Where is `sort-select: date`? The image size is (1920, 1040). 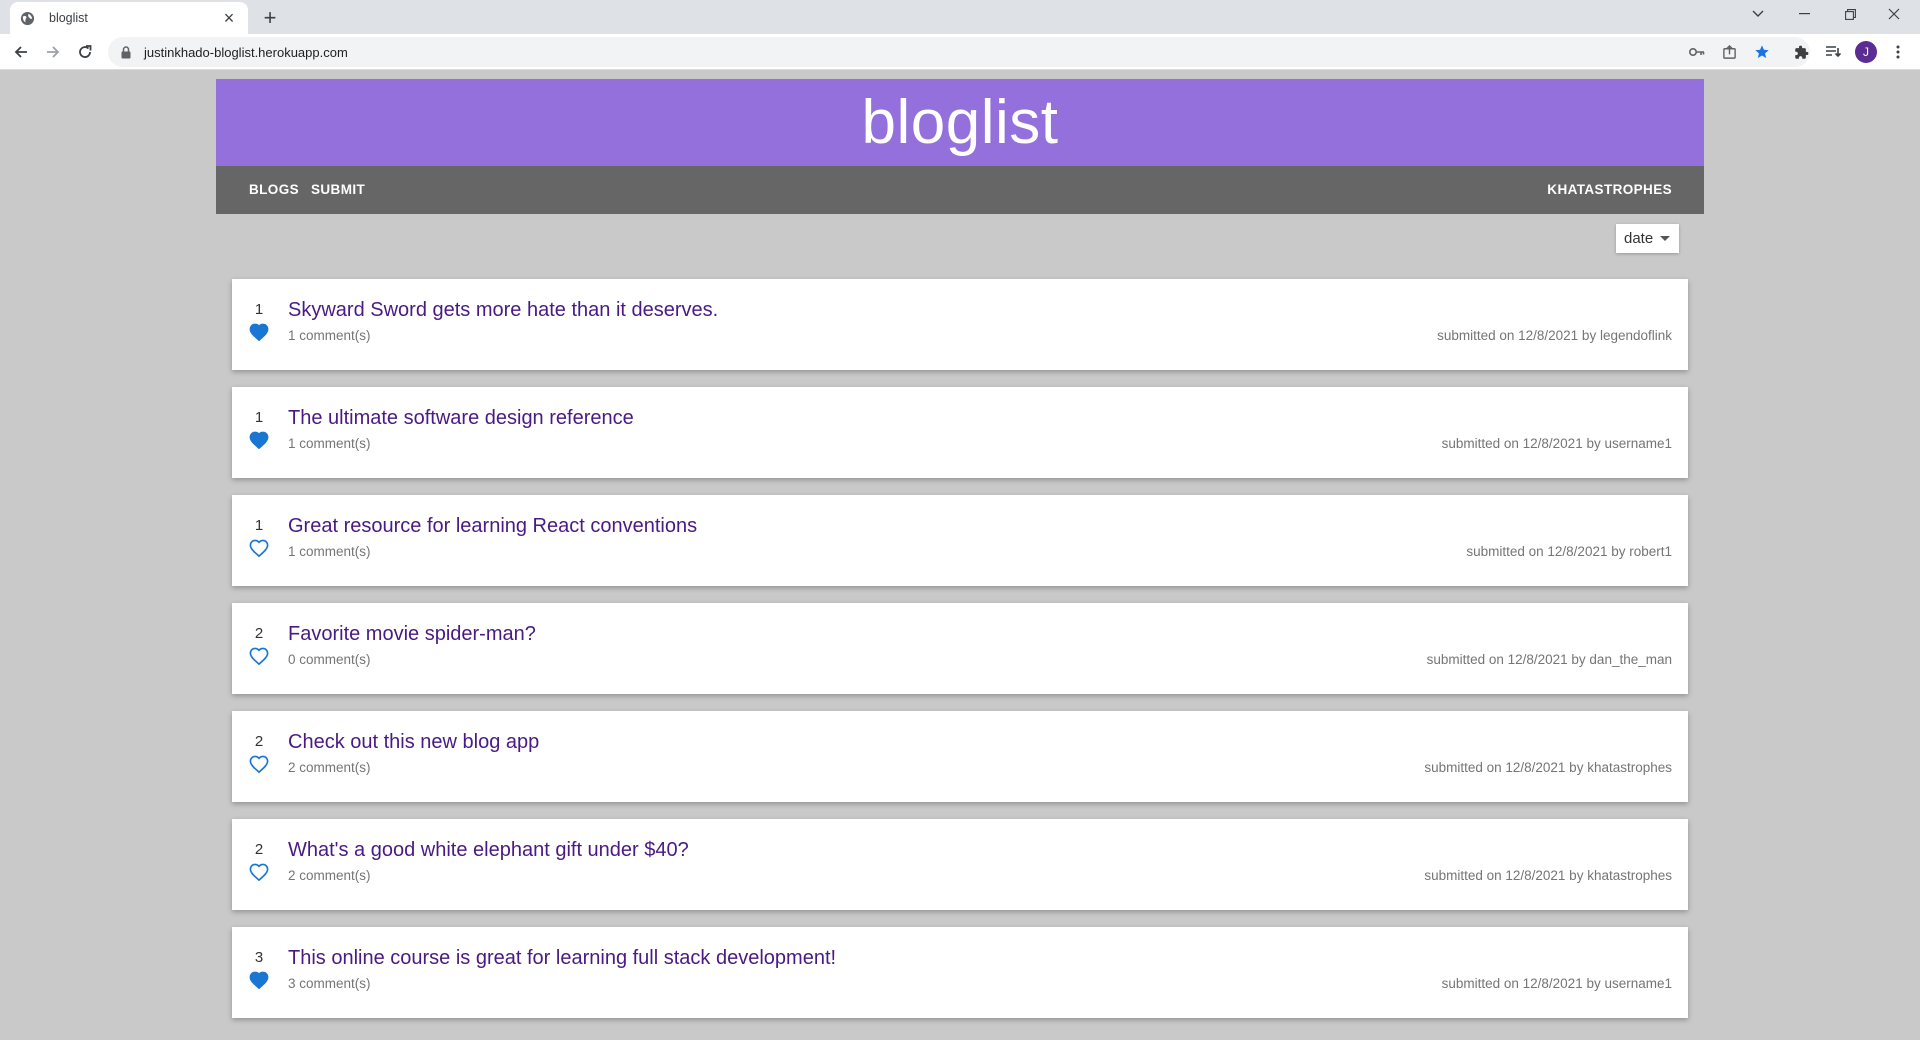
sort-select: date is located at coordinates (1647, 238).